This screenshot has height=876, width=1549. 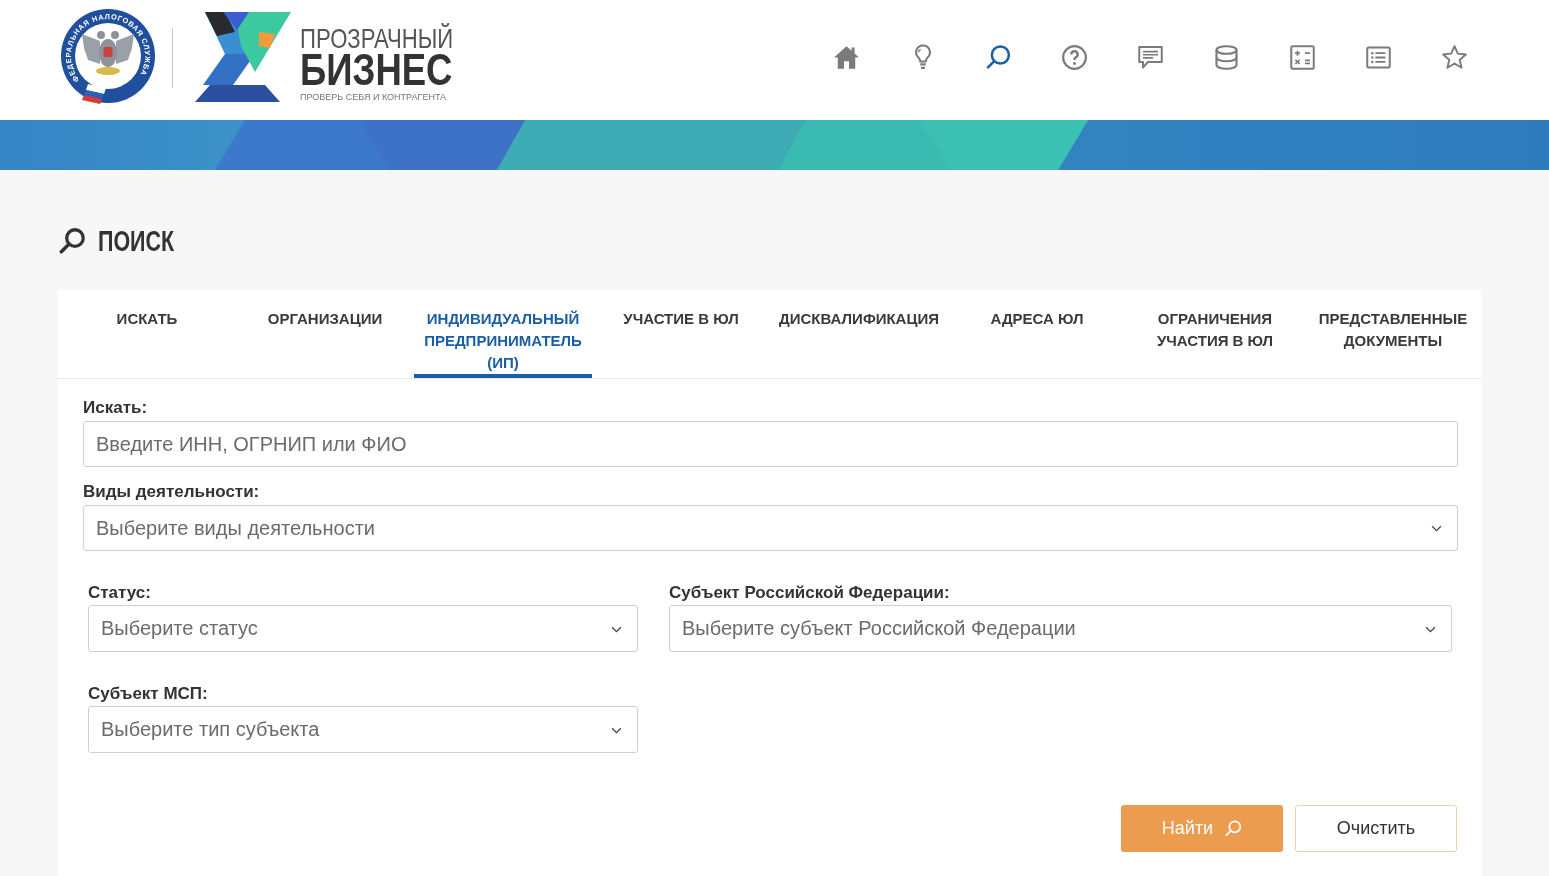 I want to click on clear-button: Очистить, so click(x=1376, y=828).